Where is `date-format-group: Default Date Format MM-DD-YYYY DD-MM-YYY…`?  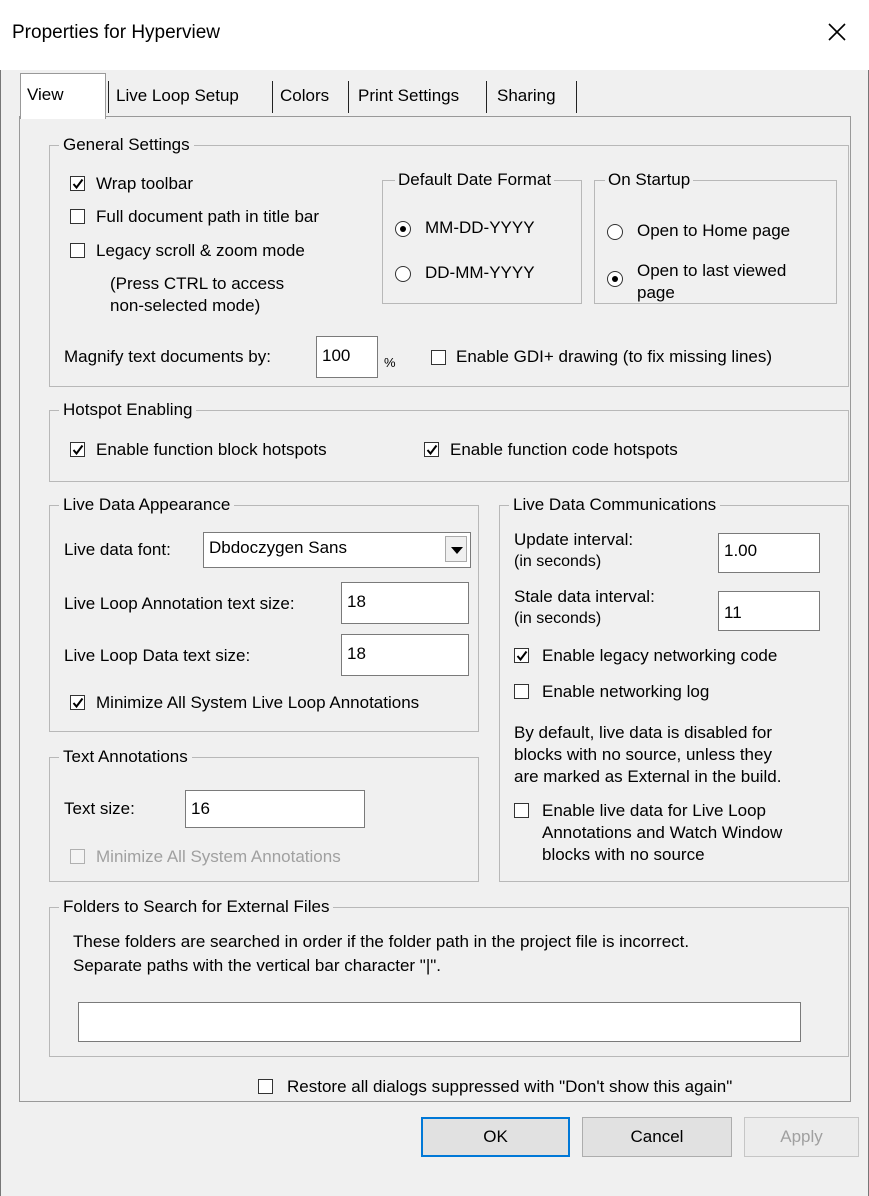
date-format-group: Default Date Format MM-DD-YYYY DD-MM-YYY… is located at coordinates (482, 236).